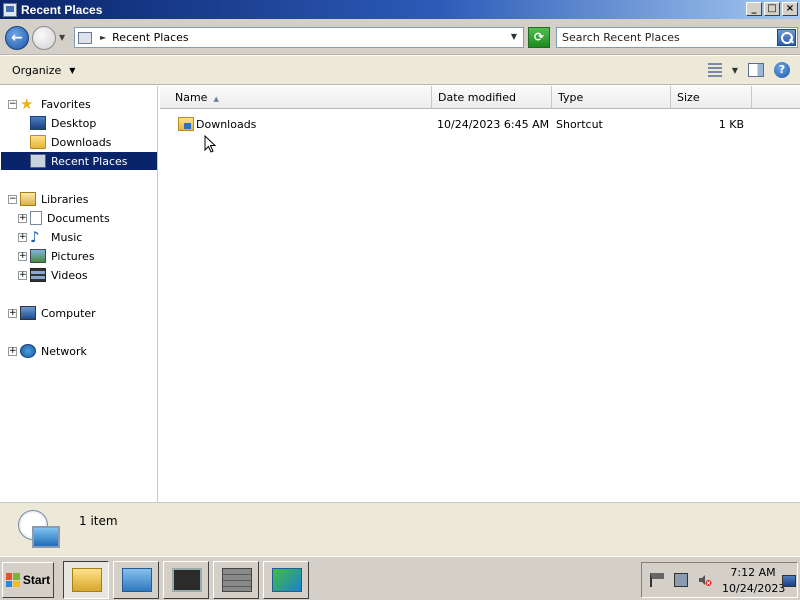 This screenshot has height=600, width=800. I want to click on item-count: 1 item, so click(98, 521).